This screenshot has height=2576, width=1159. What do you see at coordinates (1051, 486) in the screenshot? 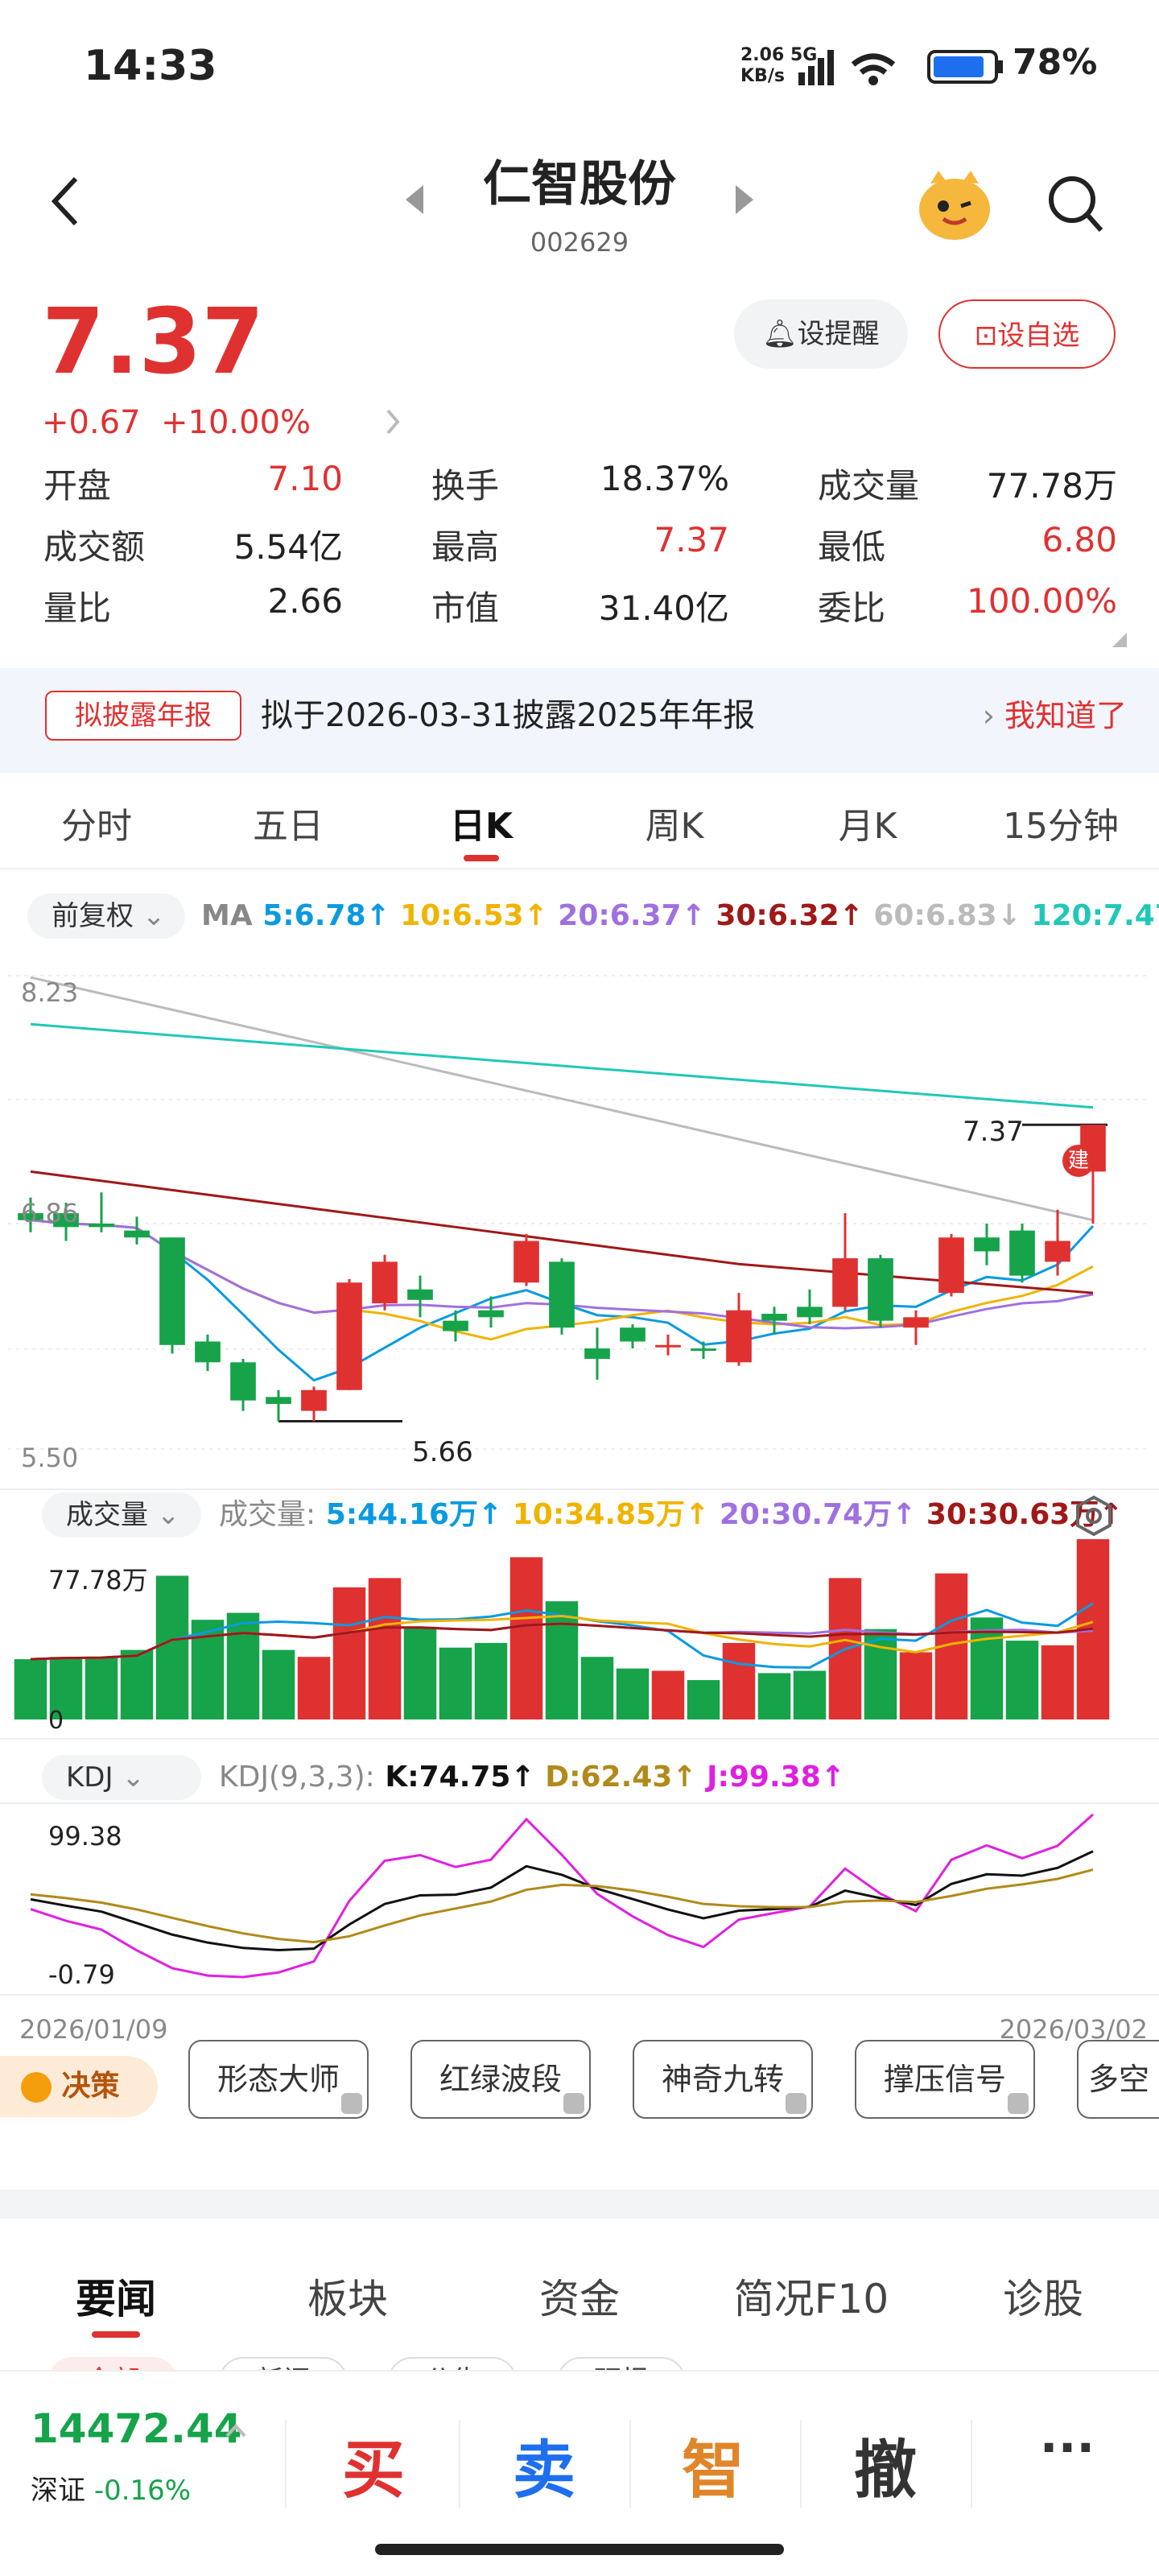
I see `stat-value: 77.78万` at bounding box center [1051, 486].